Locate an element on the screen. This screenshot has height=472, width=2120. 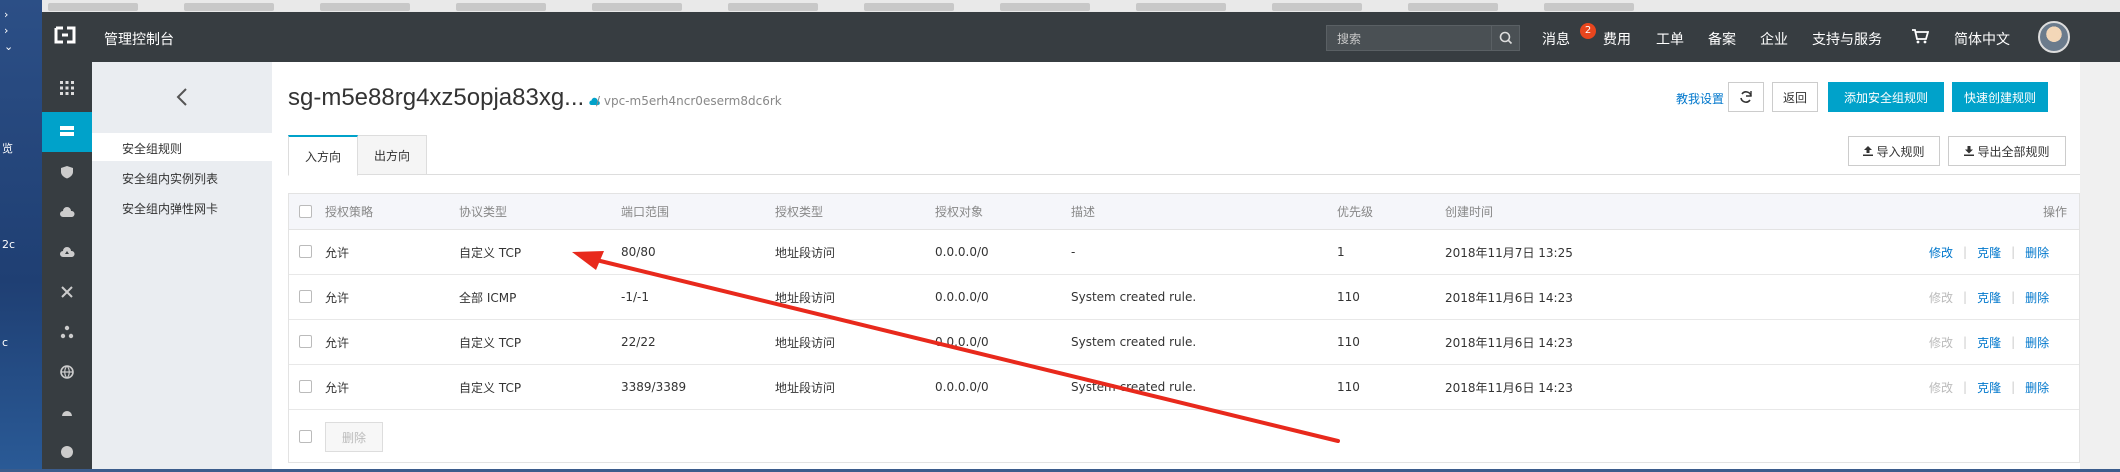
header-created: 创建时间 is located at coordinates (1469, 212).